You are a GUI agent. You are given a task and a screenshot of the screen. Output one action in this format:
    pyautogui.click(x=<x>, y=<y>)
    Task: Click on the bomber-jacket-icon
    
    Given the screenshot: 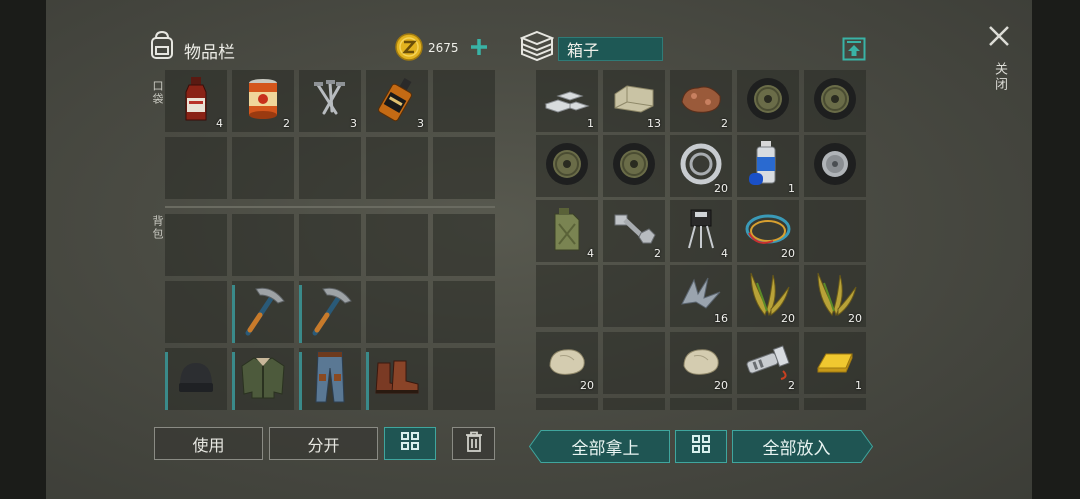 What is the action you would take?
    pyautogui.click(x=263, y=379)
    